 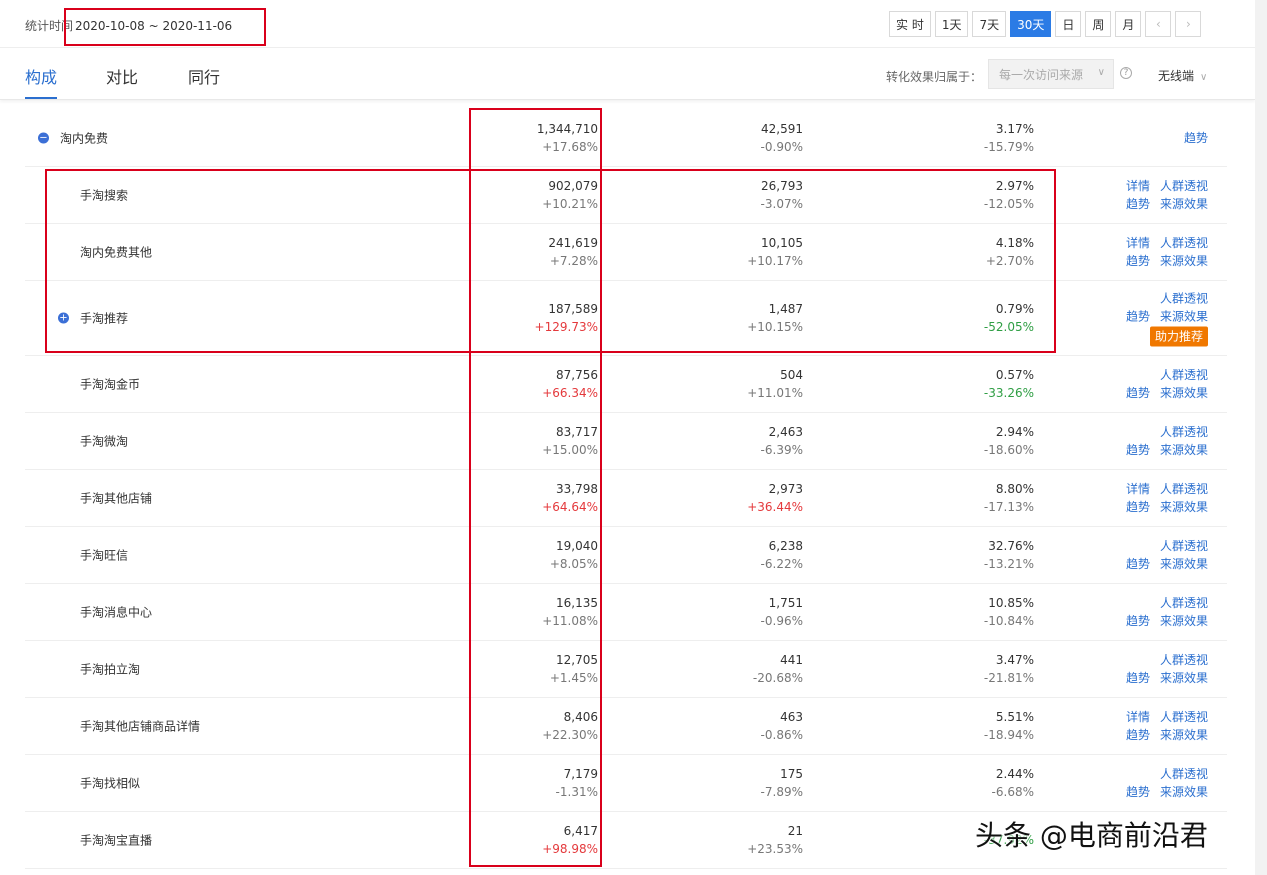 I want to click on metric-change: -3.07%, so click(x=781, y=204).